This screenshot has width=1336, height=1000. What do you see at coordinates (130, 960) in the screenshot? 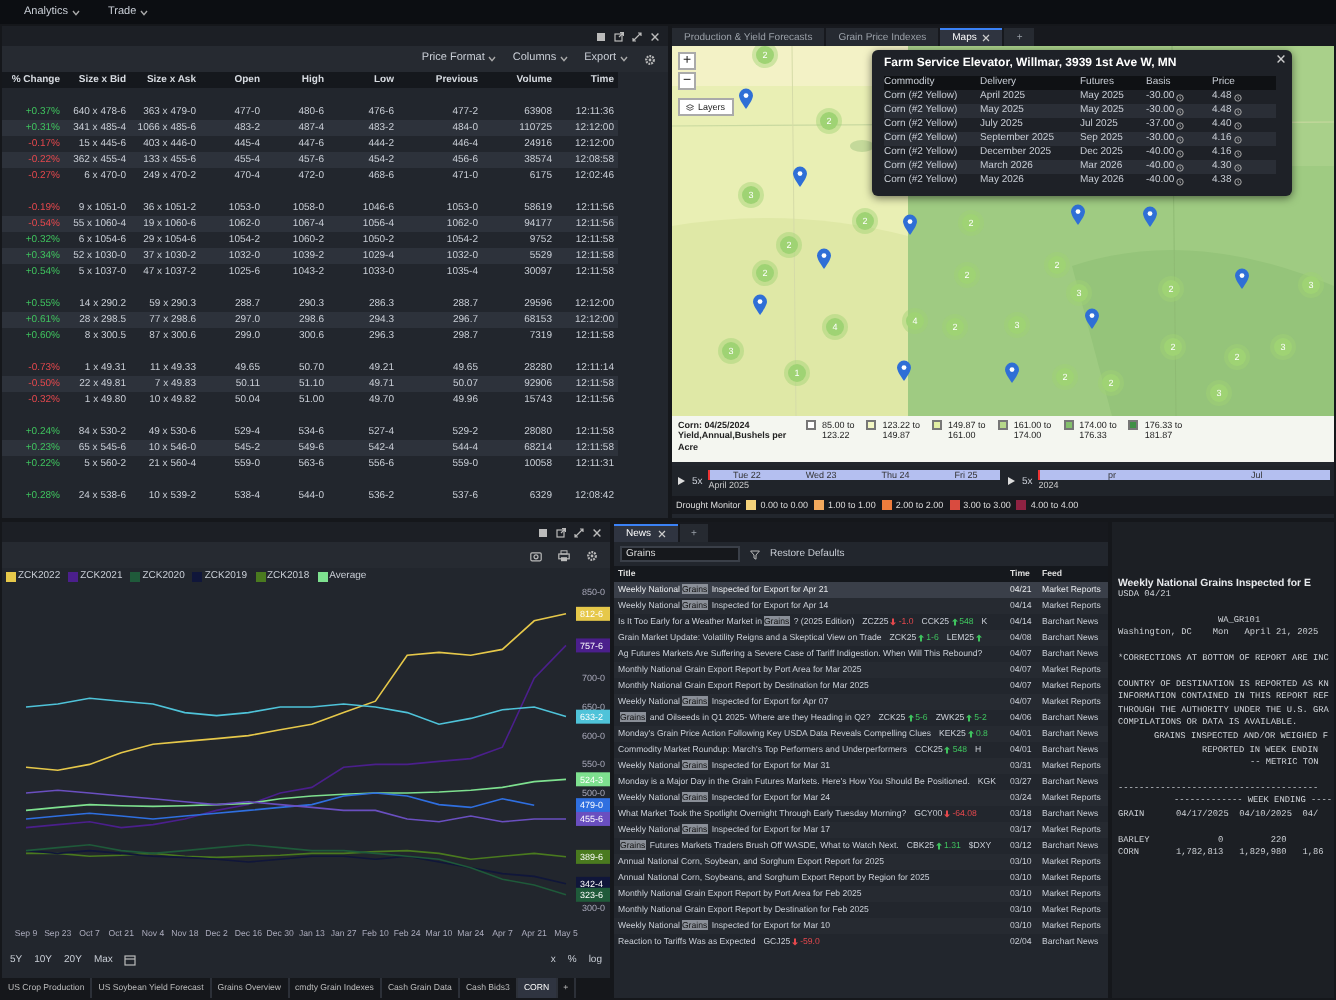
I see `calendar-icon` at bounding box center [130, 960].